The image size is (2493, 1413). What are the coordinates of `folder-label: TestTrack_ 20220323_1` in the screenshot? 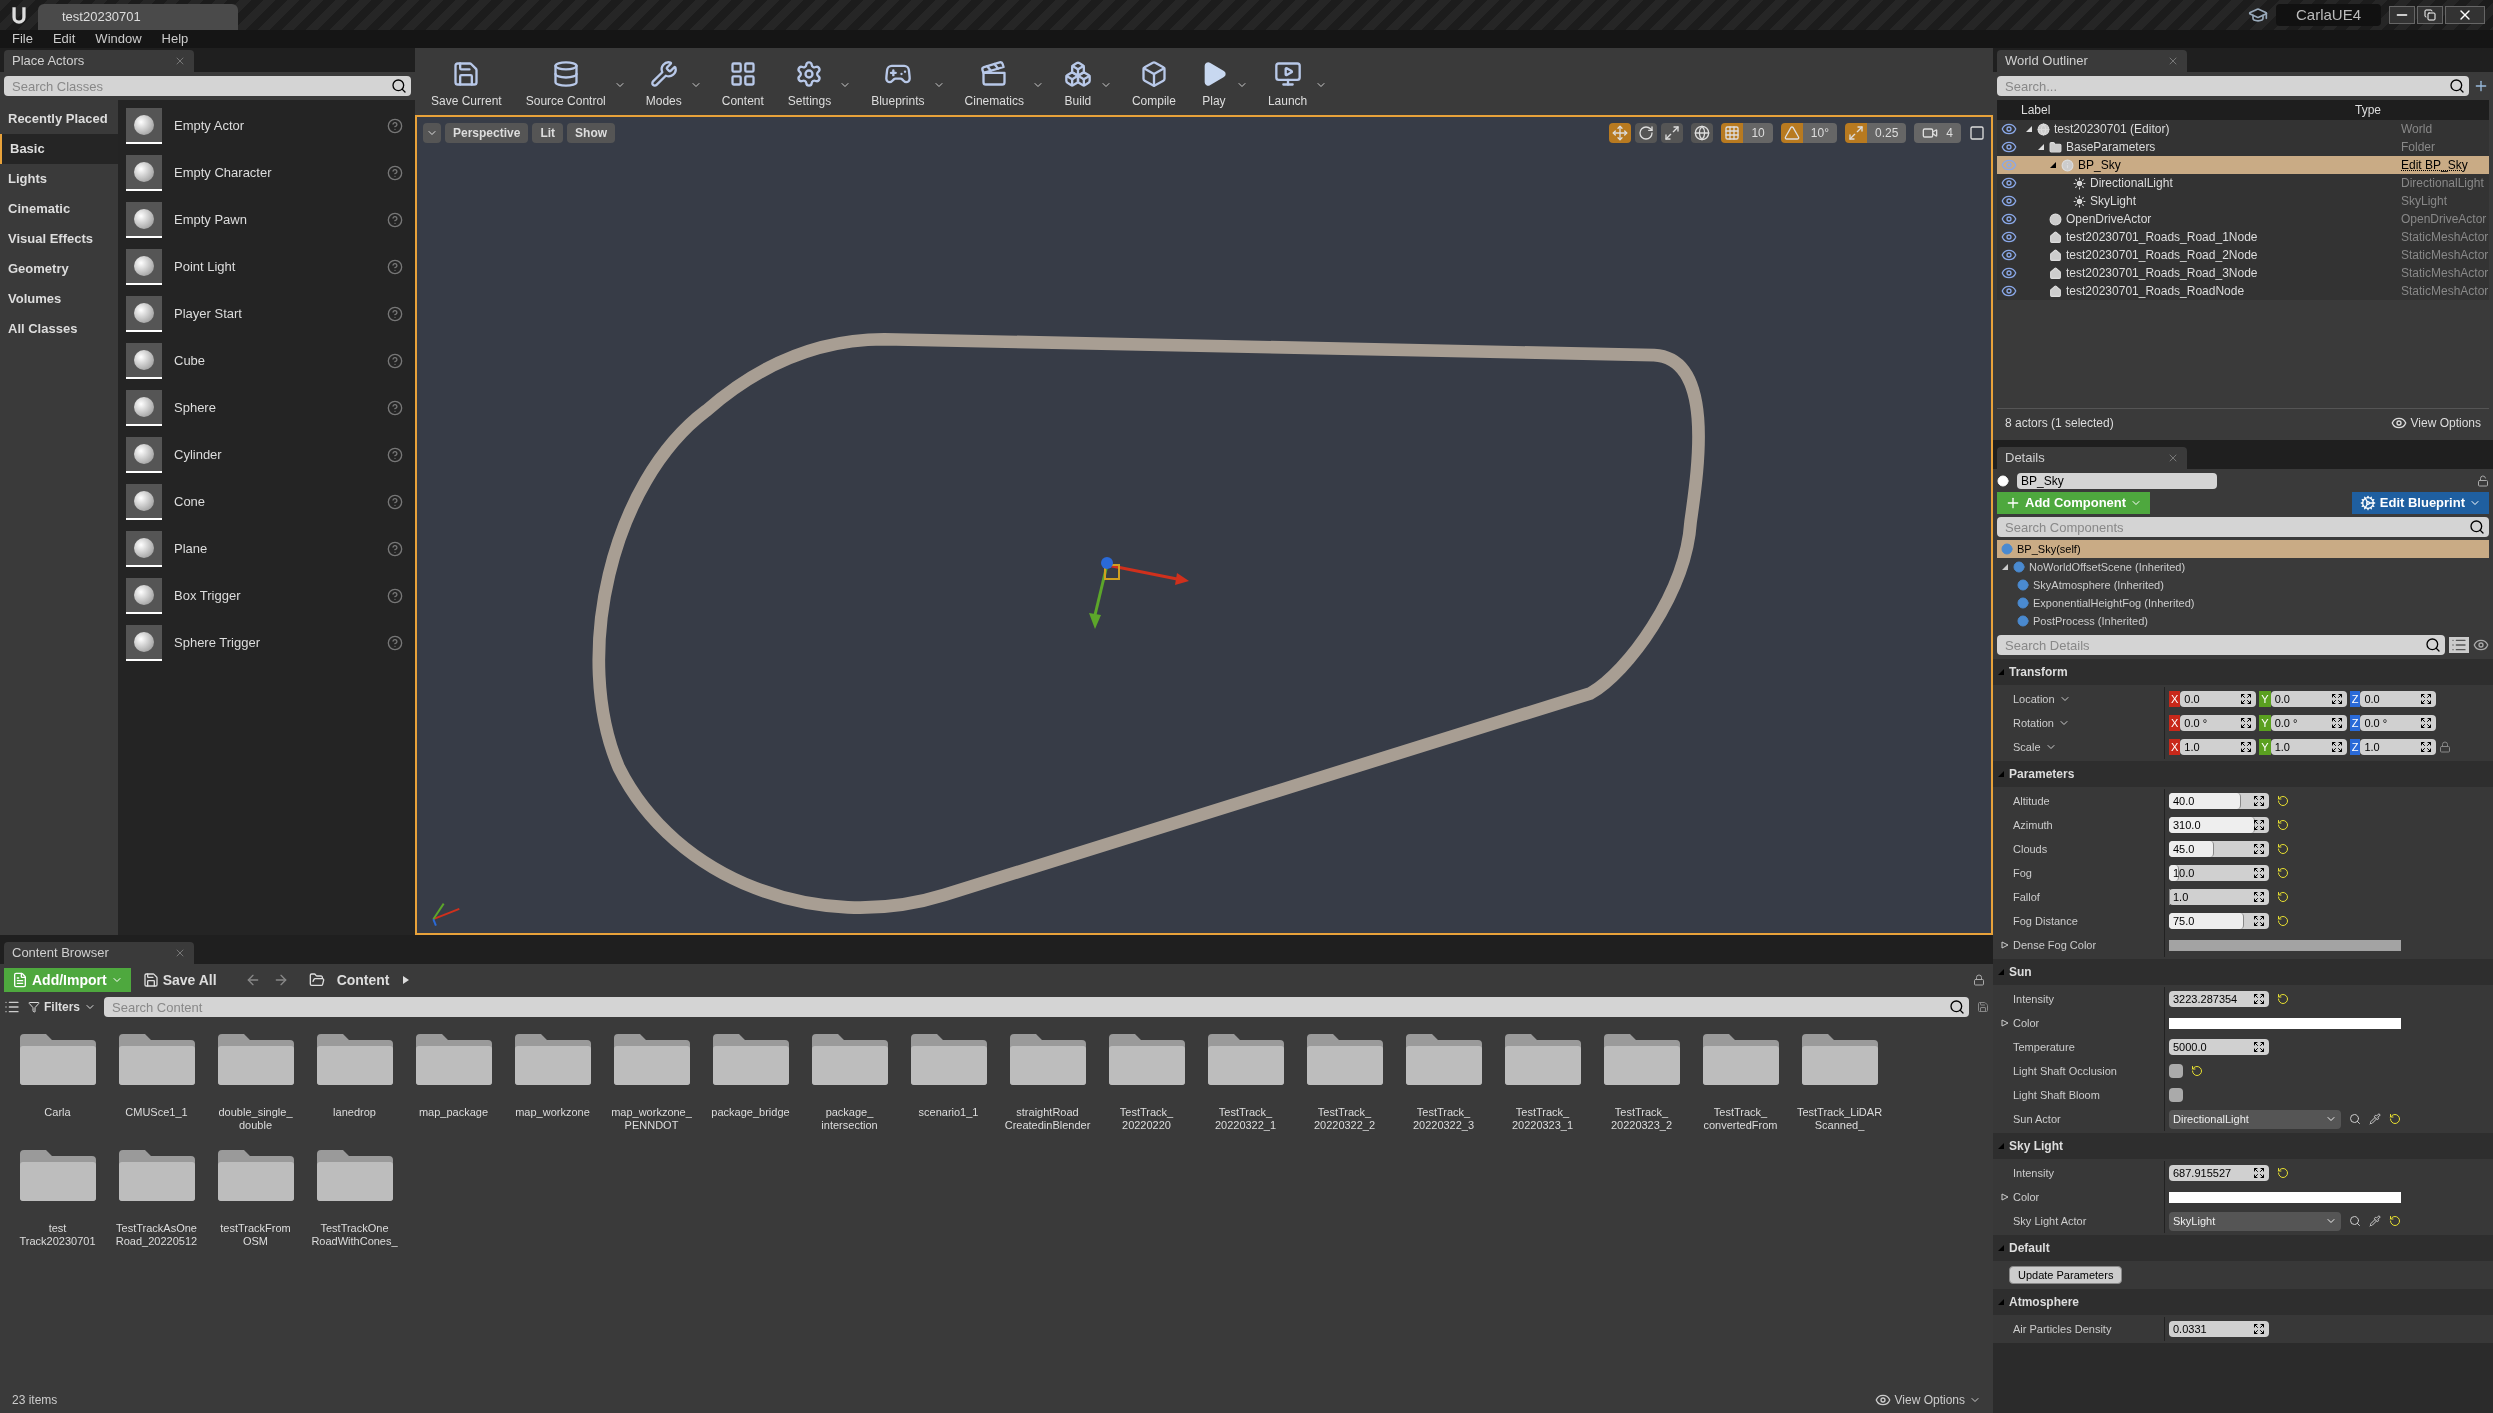 It's located at (1542, 1120).